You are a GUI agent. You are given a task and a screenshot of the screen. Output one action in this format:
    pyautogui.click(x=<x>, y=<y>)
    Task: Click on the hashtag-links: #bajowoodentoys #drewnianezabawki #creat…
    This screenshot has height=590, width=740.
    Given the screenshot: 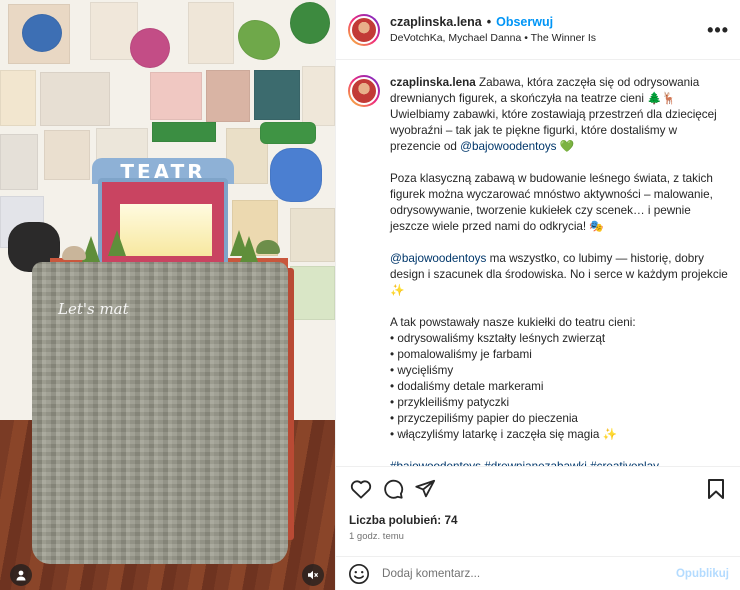 What is the action you would take?
    pyautogui.click(x=559, y=462)
    